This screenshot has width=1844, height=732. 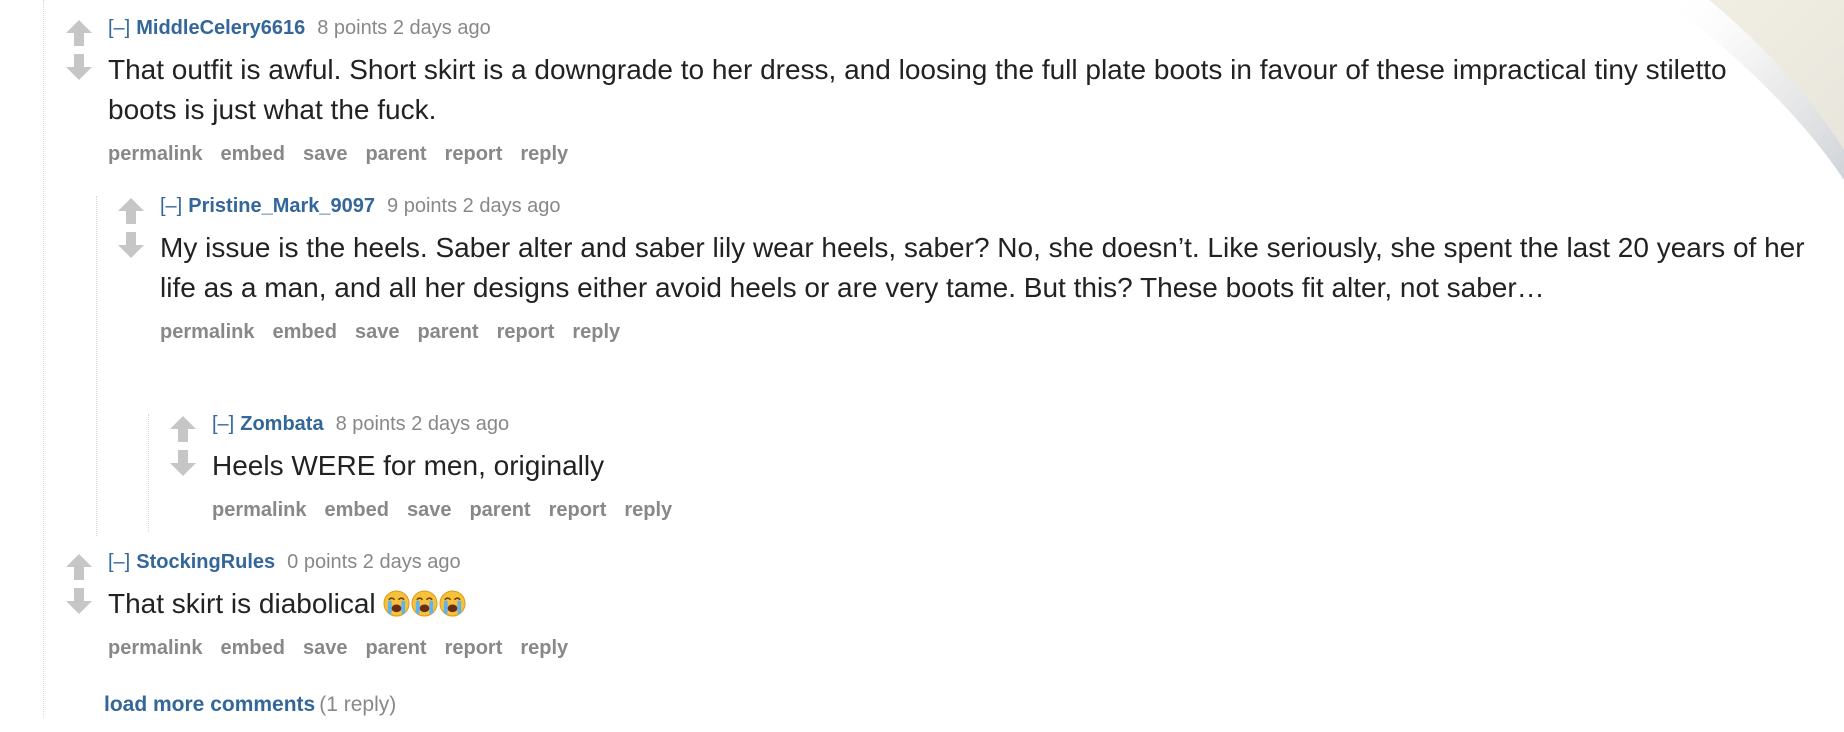 I want to click on author-link: Pristine_Mark_9097, so click(x=281, y=206).